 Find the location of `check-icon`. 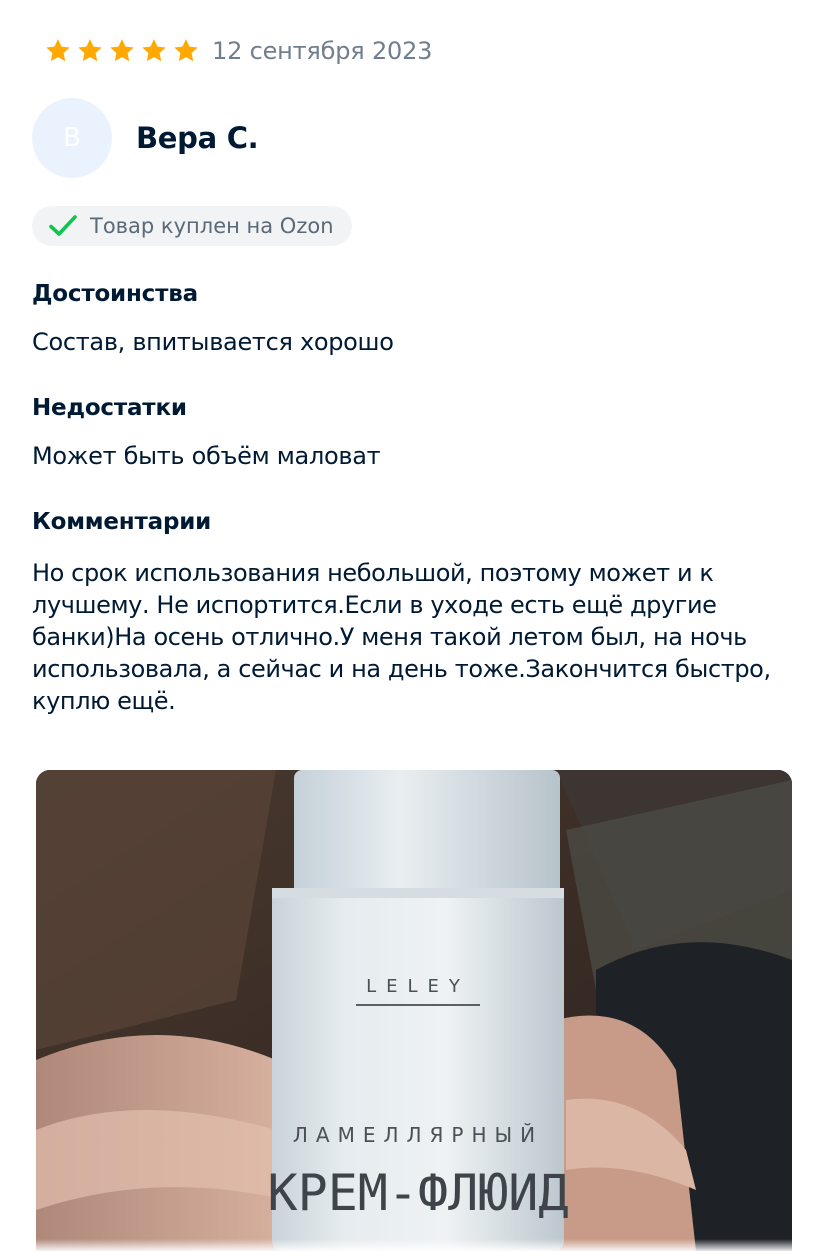

check-icon is located at coordinates (63, 225).